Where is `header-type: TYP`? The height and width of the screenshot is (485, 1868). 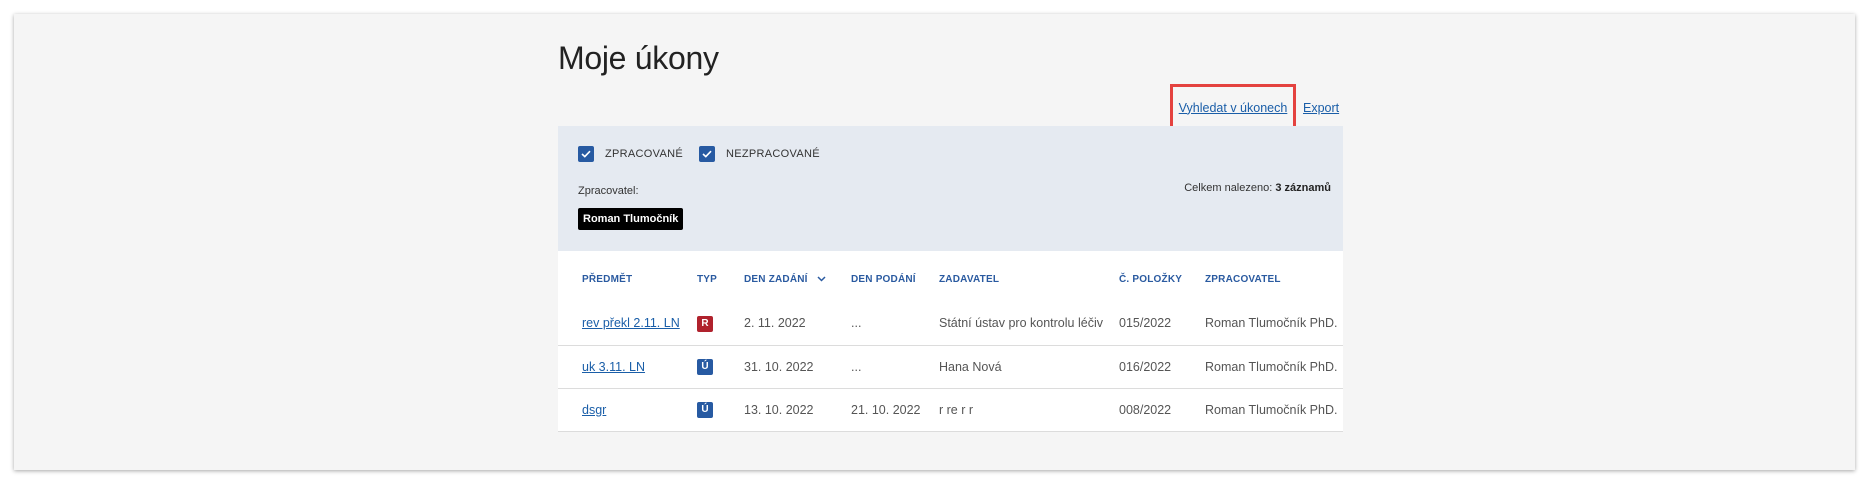 header-type: TYP is located at coordinates (720, 276).